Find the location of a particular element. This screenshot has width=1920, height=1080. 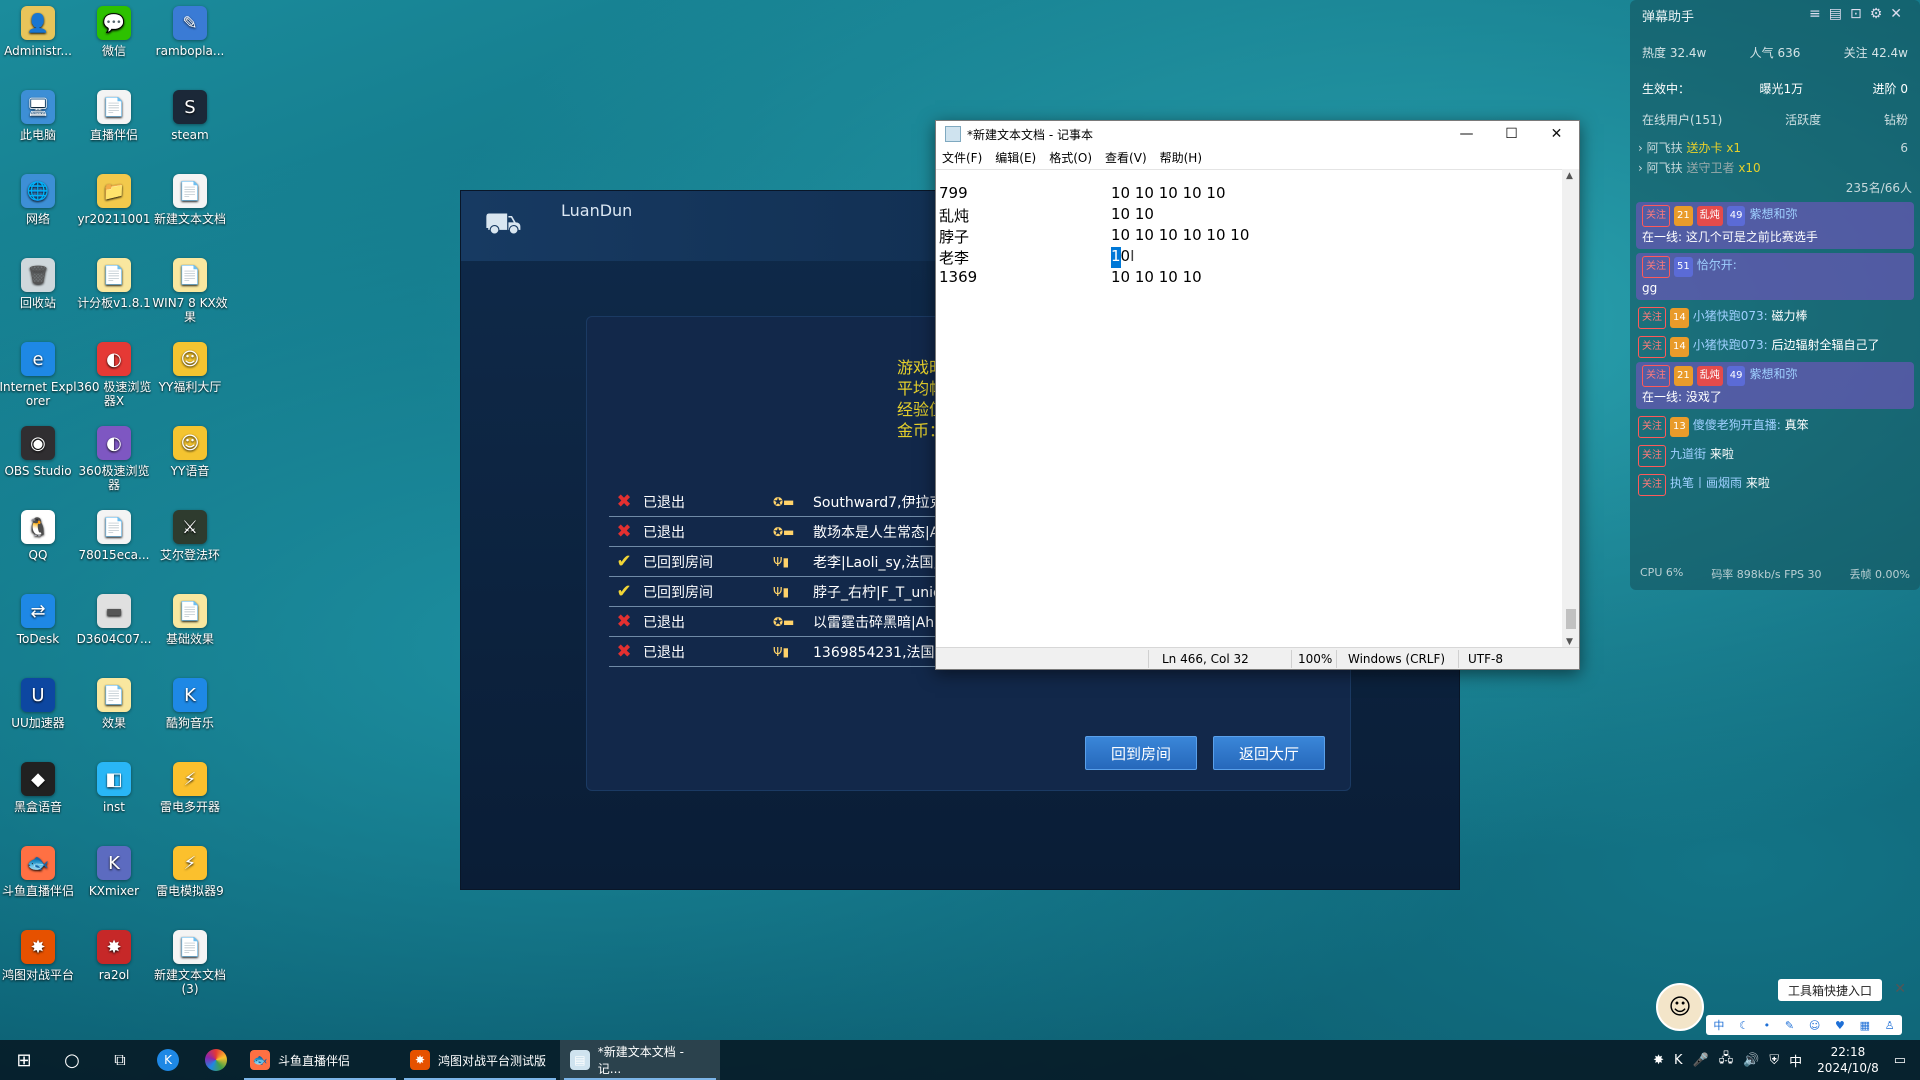

back-to-lobby-button: 返回大厅 is located at coordinates (1269, 753).